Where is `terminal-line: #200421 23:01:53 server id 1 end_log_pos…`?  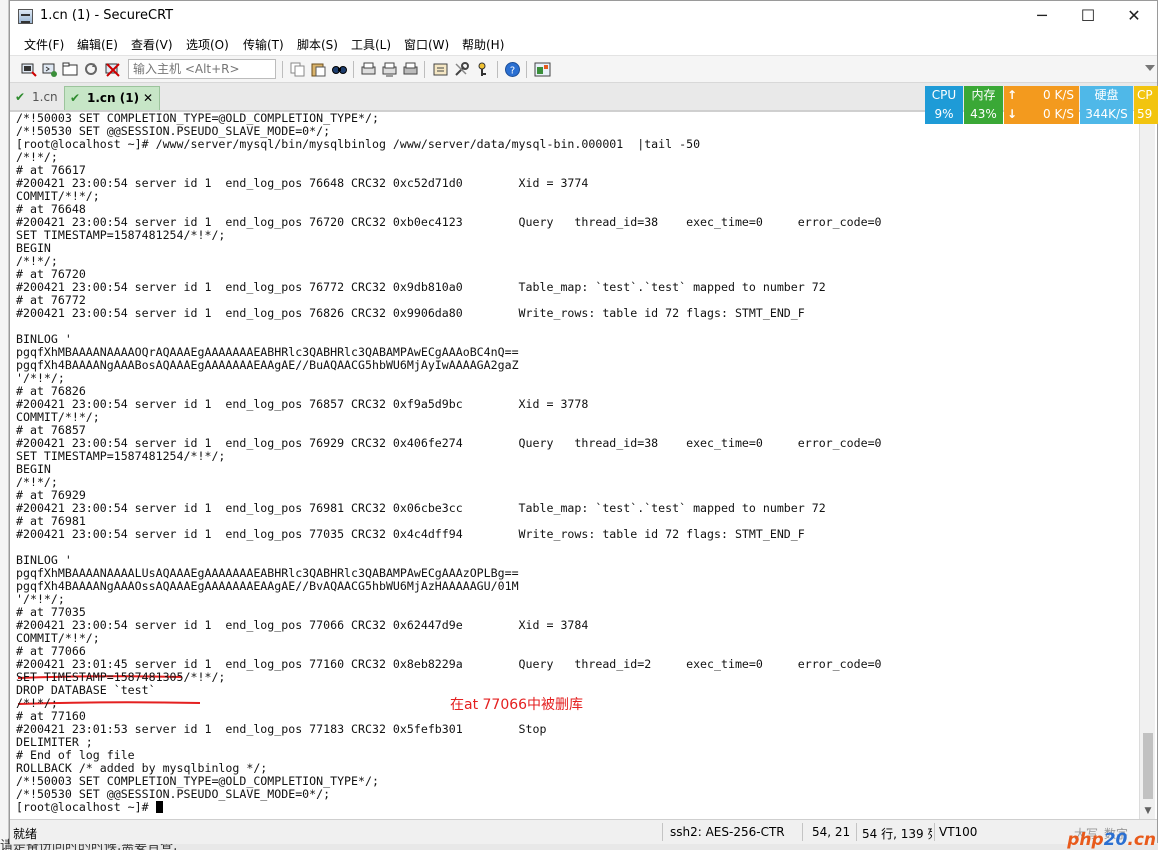
terminal-line: #200421 23:01:53 server id 1 end_log_pos… is located at coordinates (281, 729).